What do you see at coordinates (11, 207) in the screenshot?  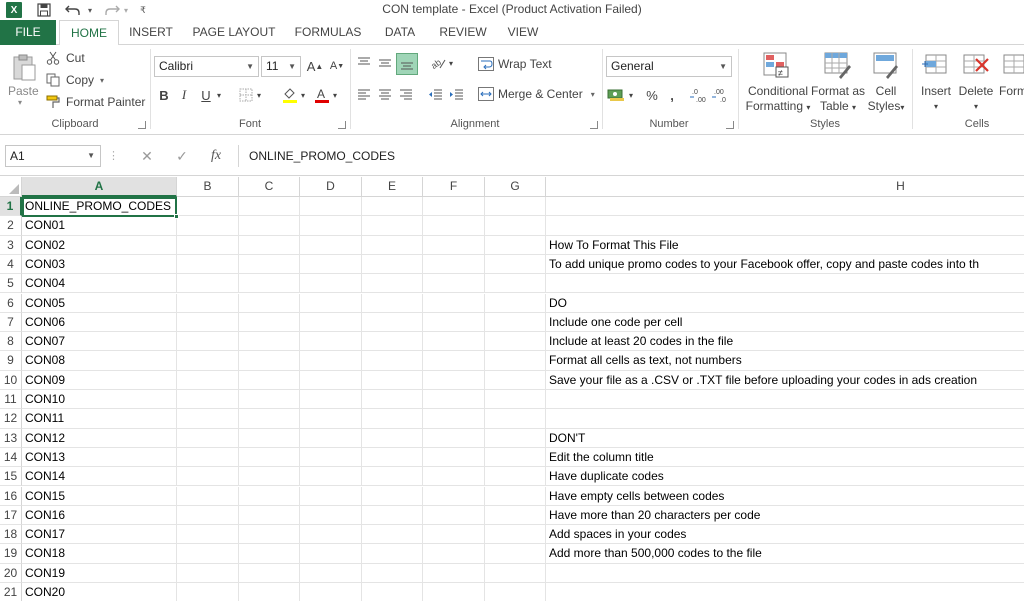 I see `row-header-1: 1` at bounding box center [11, 207].